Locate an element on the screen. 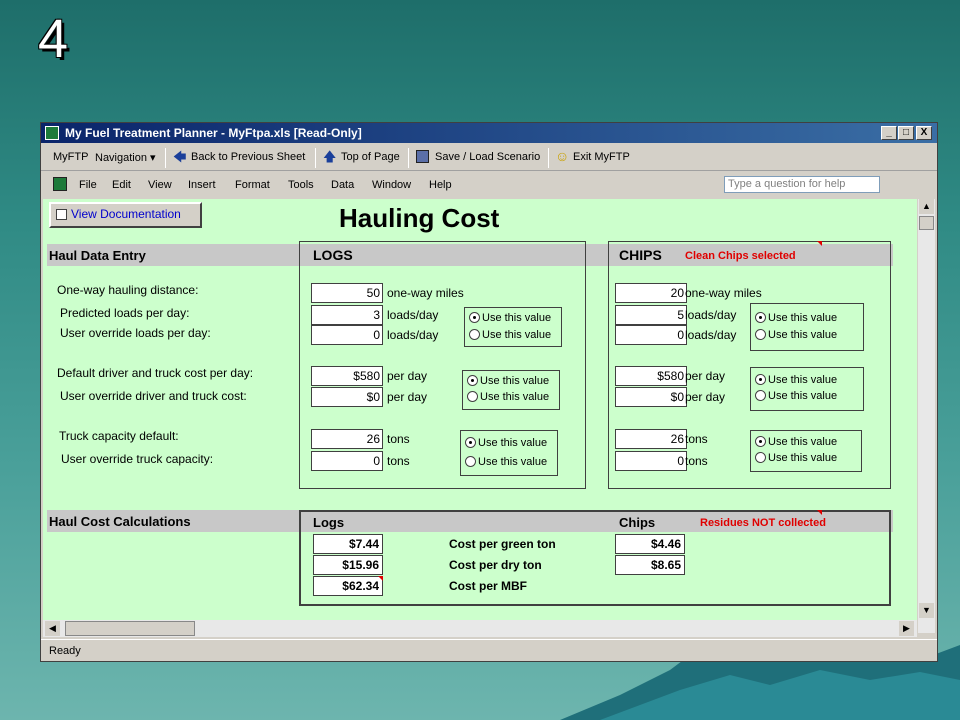 The height and width of the screenshot is (720, 960). chips-cost-radio-group: Use this value Use this value is located at coordinates (807, 389).